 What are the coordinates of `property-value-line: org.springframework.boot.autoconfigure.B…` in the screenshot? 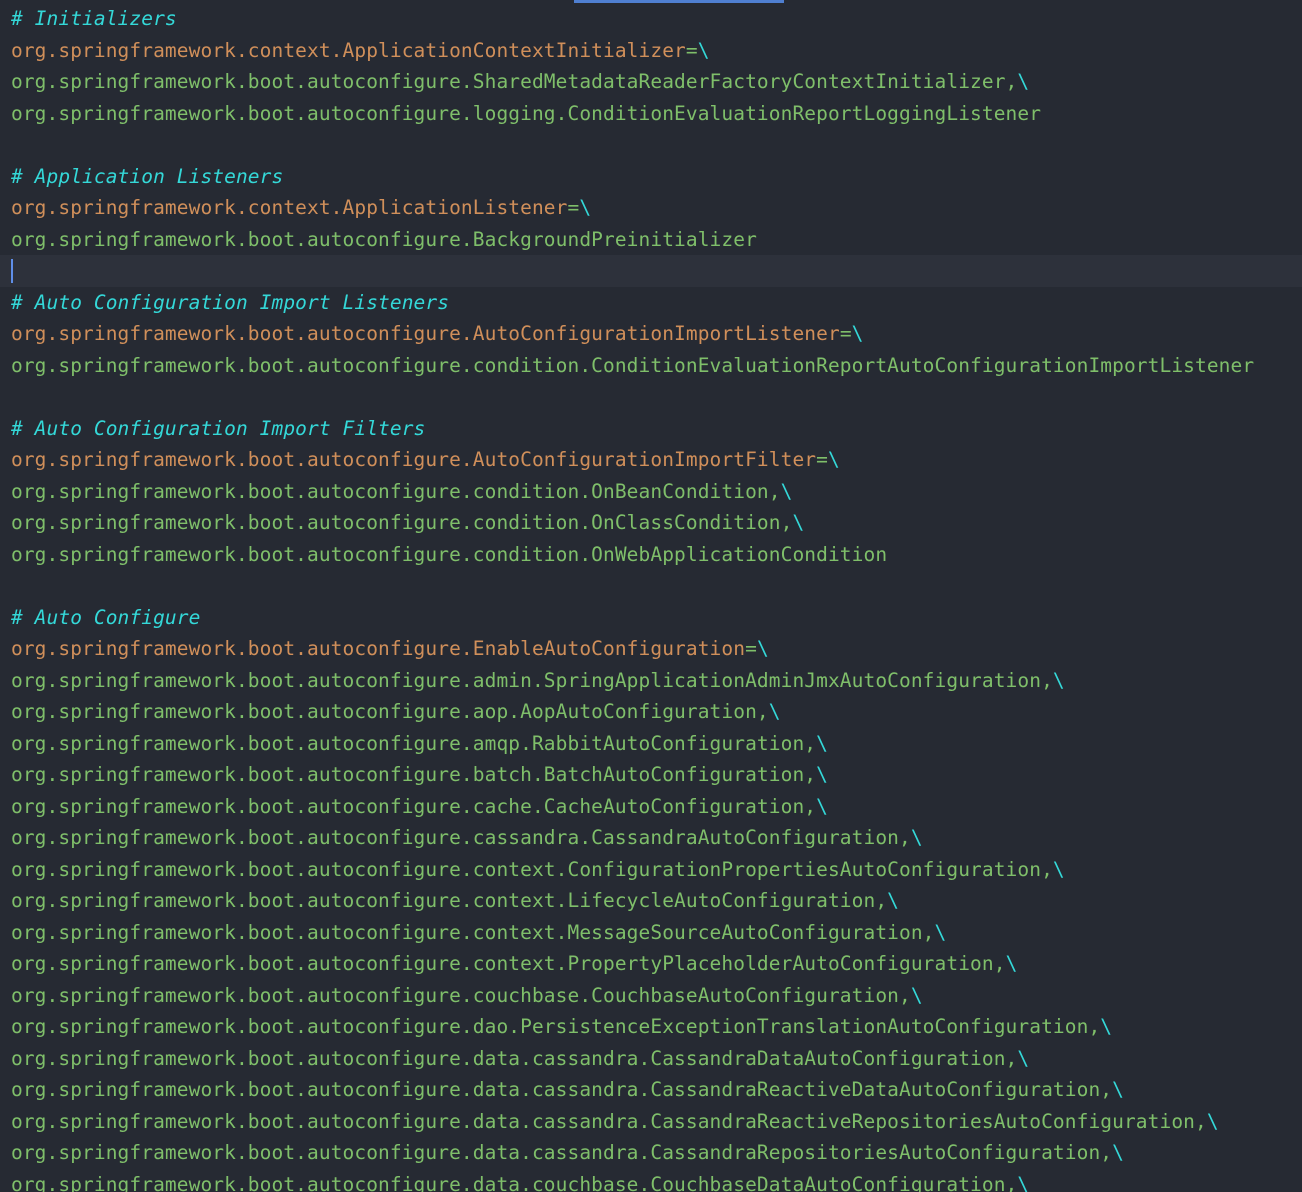 It's located at (651, 240).